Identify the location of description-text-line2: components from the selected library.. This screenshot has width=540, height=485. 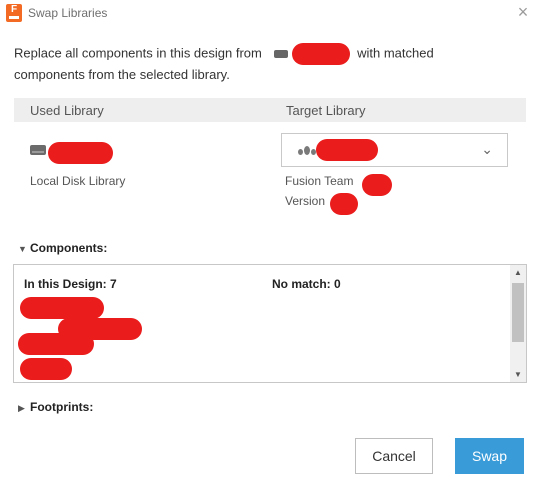
(122, 74).